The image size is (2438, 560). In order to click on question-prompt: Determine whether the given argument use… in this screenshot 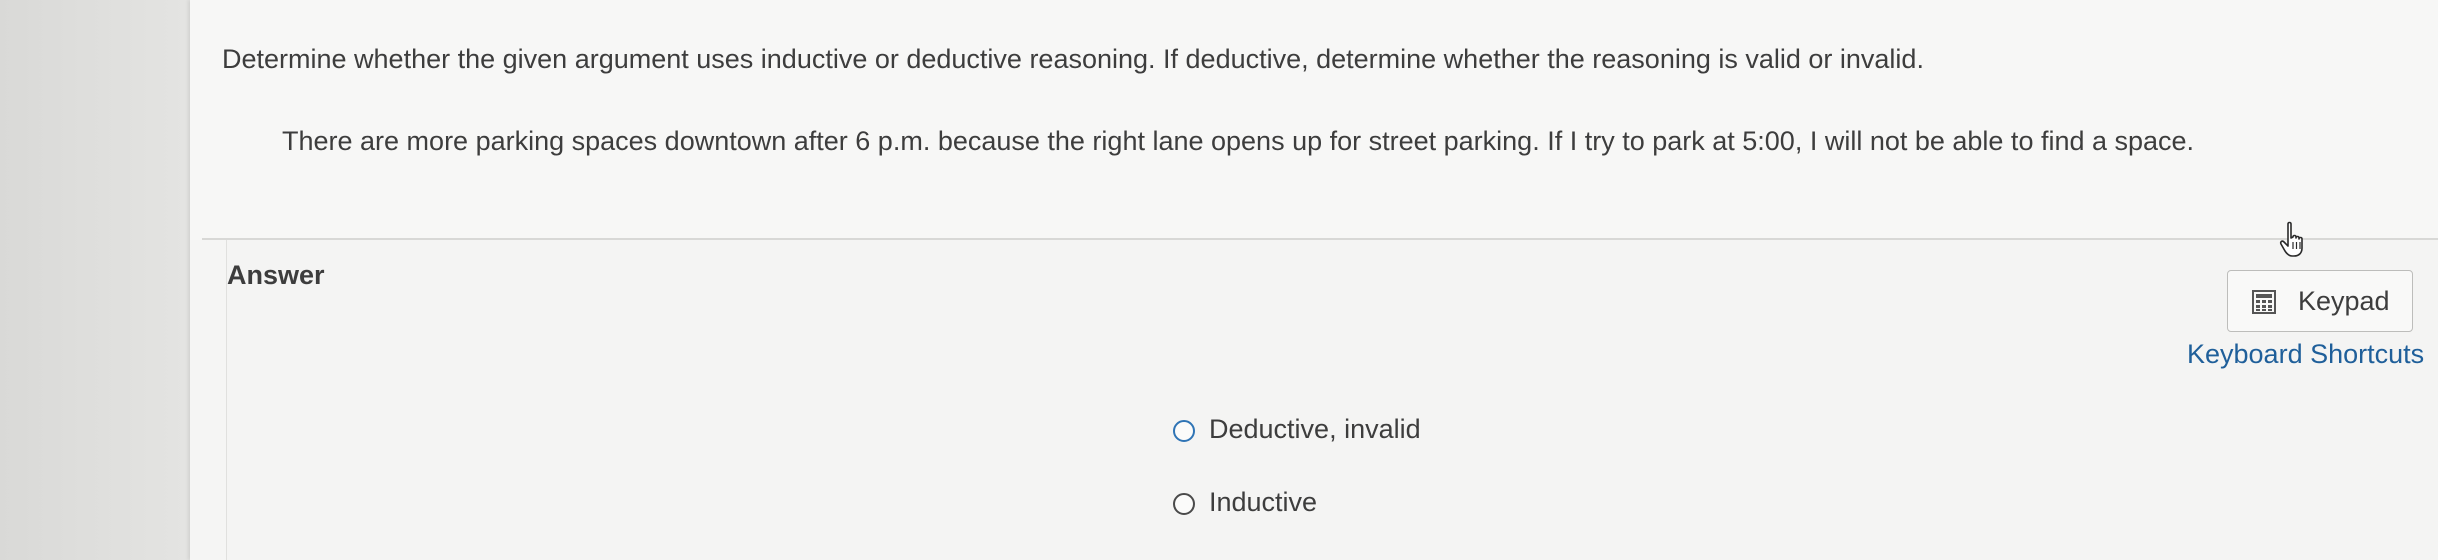, I will do `click(1073, 59)`.